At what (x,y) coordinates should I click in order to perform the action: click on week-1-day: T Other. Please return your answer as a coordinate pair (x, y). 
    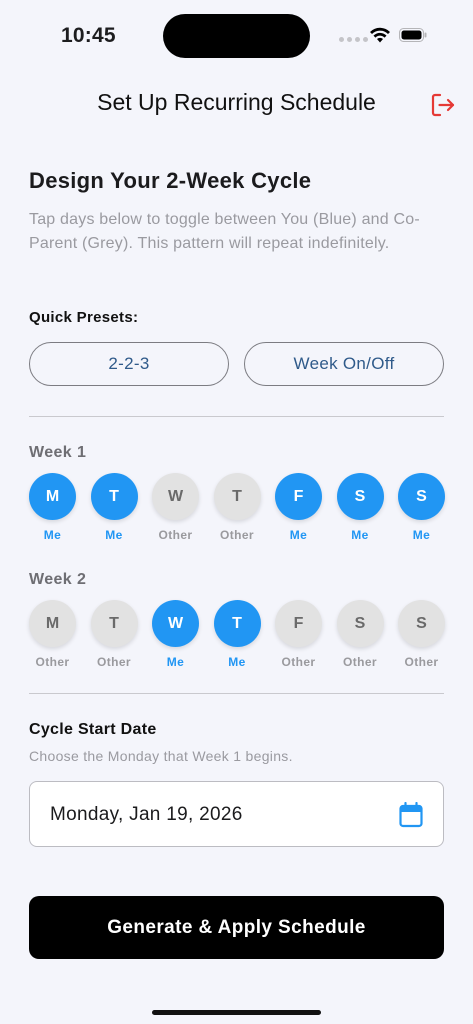
    Looking at the image, I should click on (237, 507).